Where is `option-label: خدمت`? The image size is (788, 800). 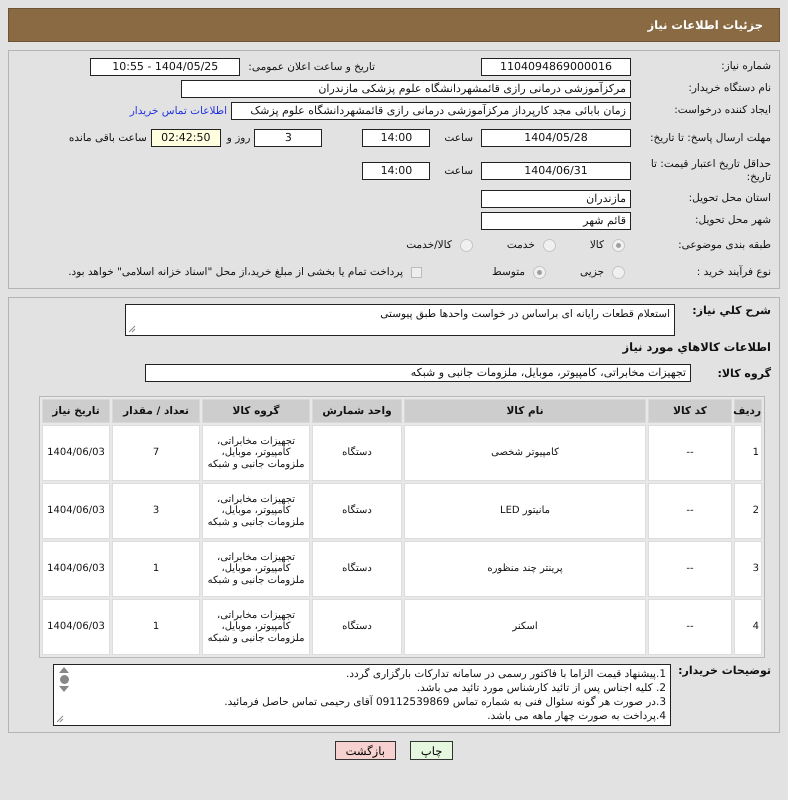
option-label: خدمت is located at coordinates (520, 245).